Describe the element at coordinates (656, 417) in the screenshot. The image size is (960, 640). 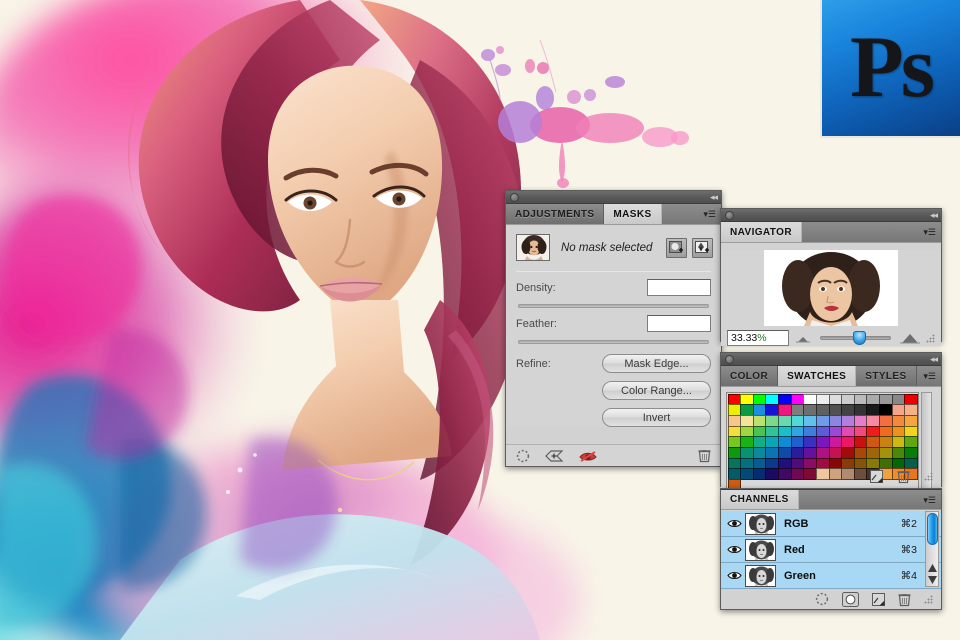
I see `invert-button: Invert` at that location.